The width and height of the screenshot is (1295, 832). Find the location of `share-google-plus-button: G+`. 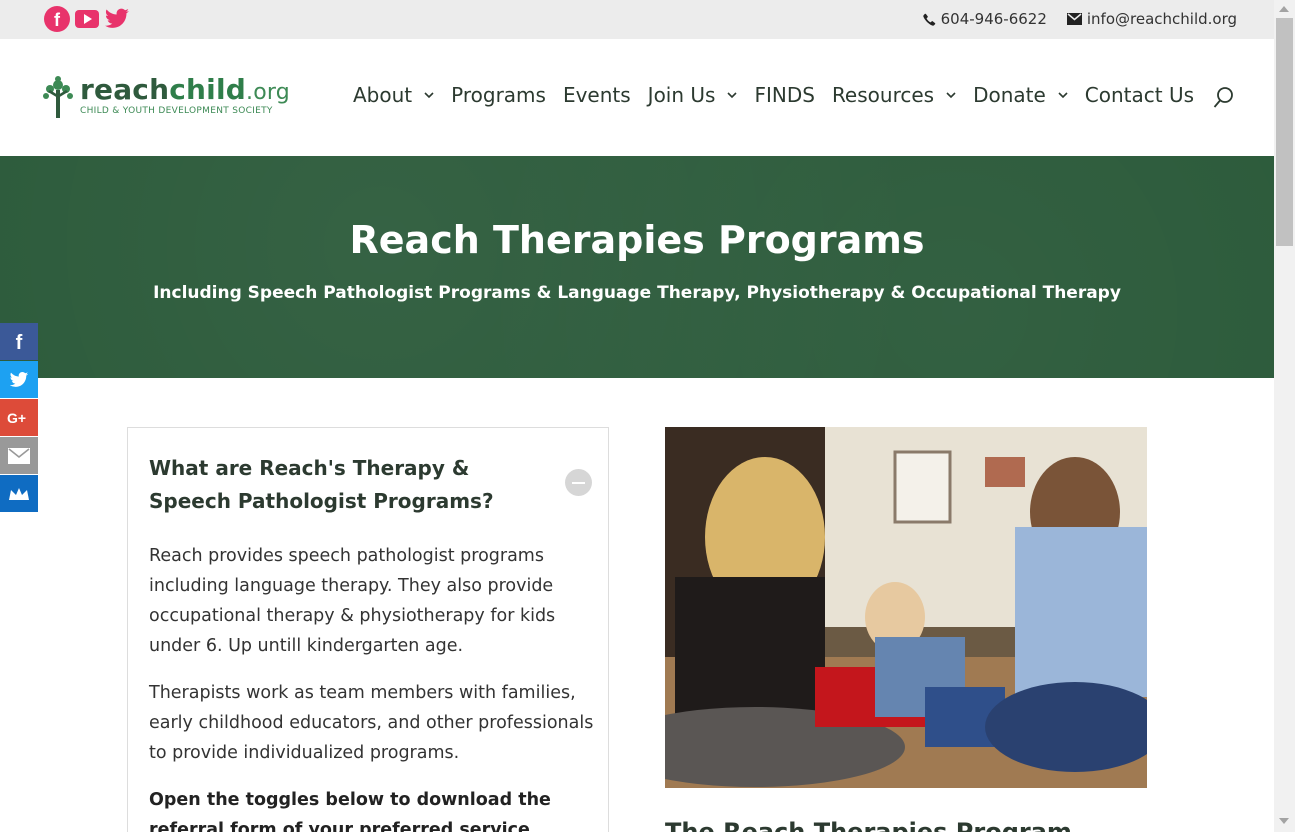

share-google-plus-button: G+ is located at coordinates (19, 417).